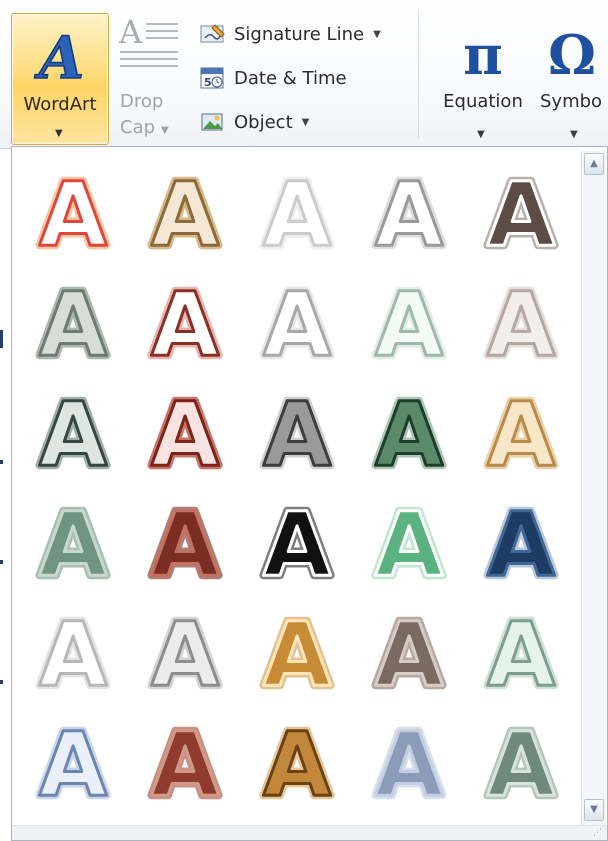  Describe the element at coordinates (309, 832) in the screenshot. I see `gallery-resize-bar: ⋰` at that location.